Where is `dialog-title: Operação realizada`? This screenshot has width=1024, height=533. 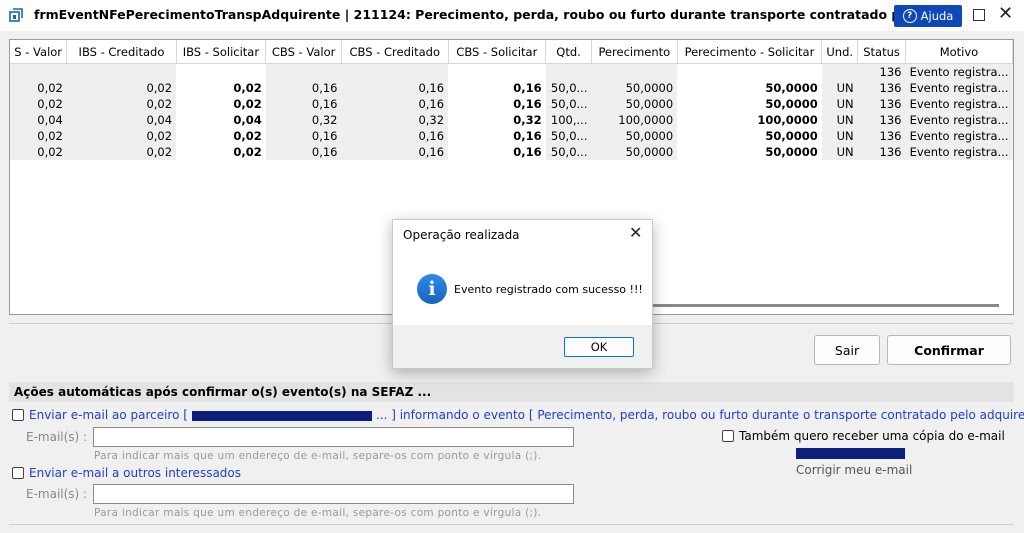
dialog-title: Operação realizada is located at coordinates (461, 235).